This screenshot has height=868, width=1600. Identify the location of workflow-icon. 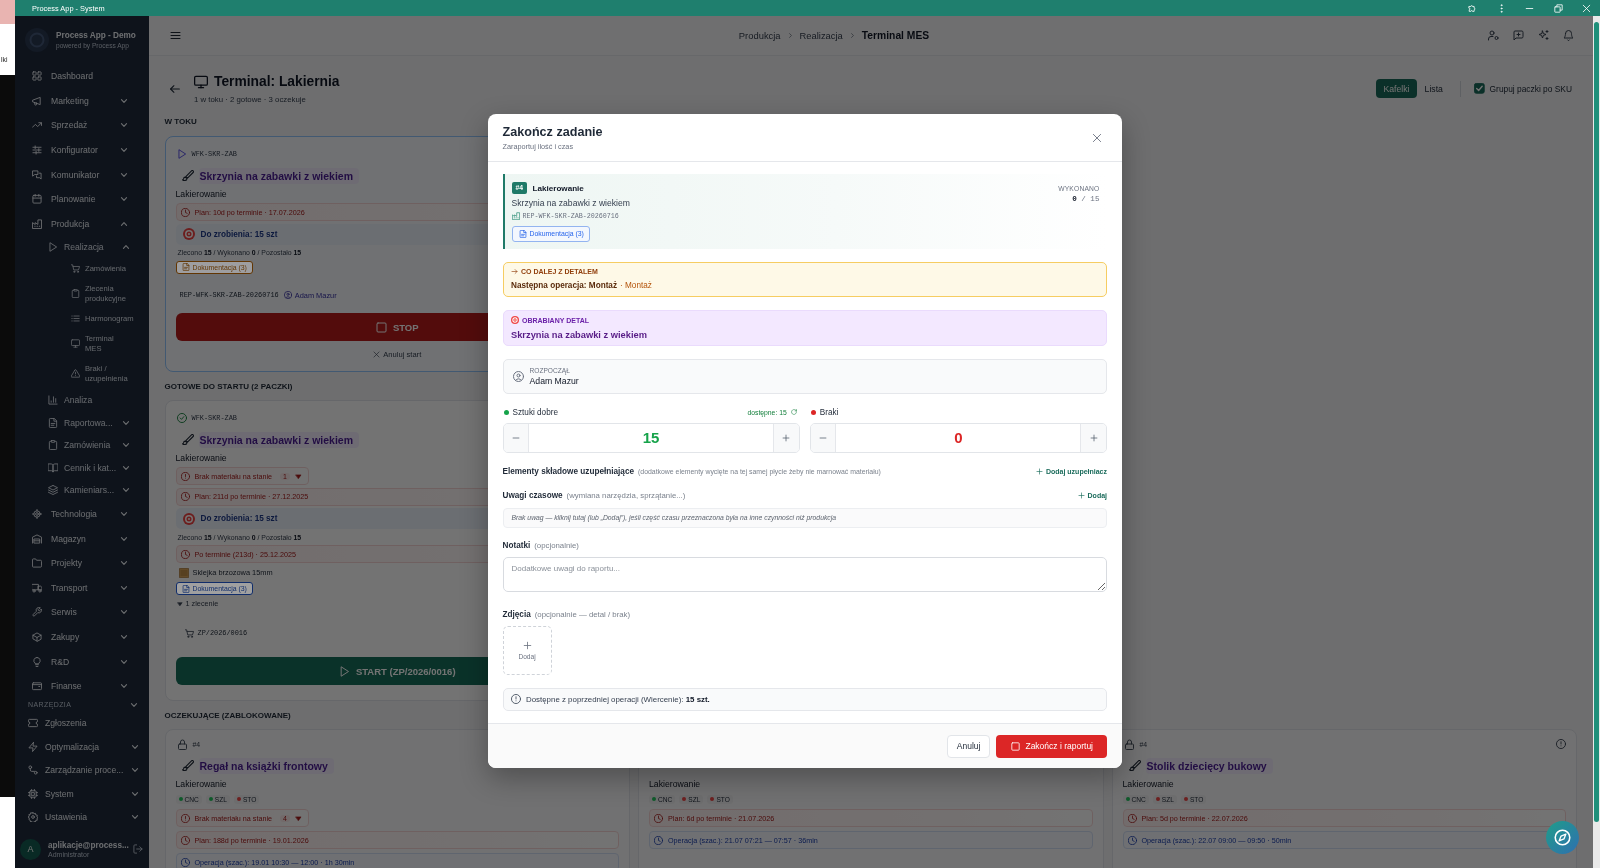
(33, 770).